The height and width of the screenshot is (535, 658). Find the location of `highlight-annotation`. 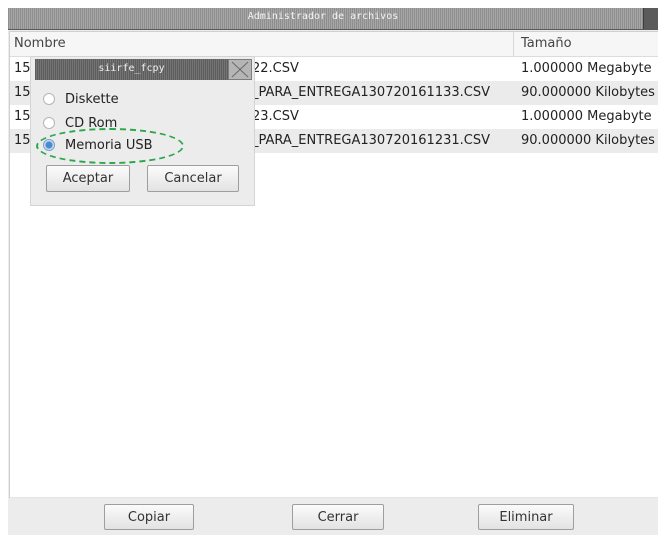

highlight-annotation is located at coordinates (110, 146).